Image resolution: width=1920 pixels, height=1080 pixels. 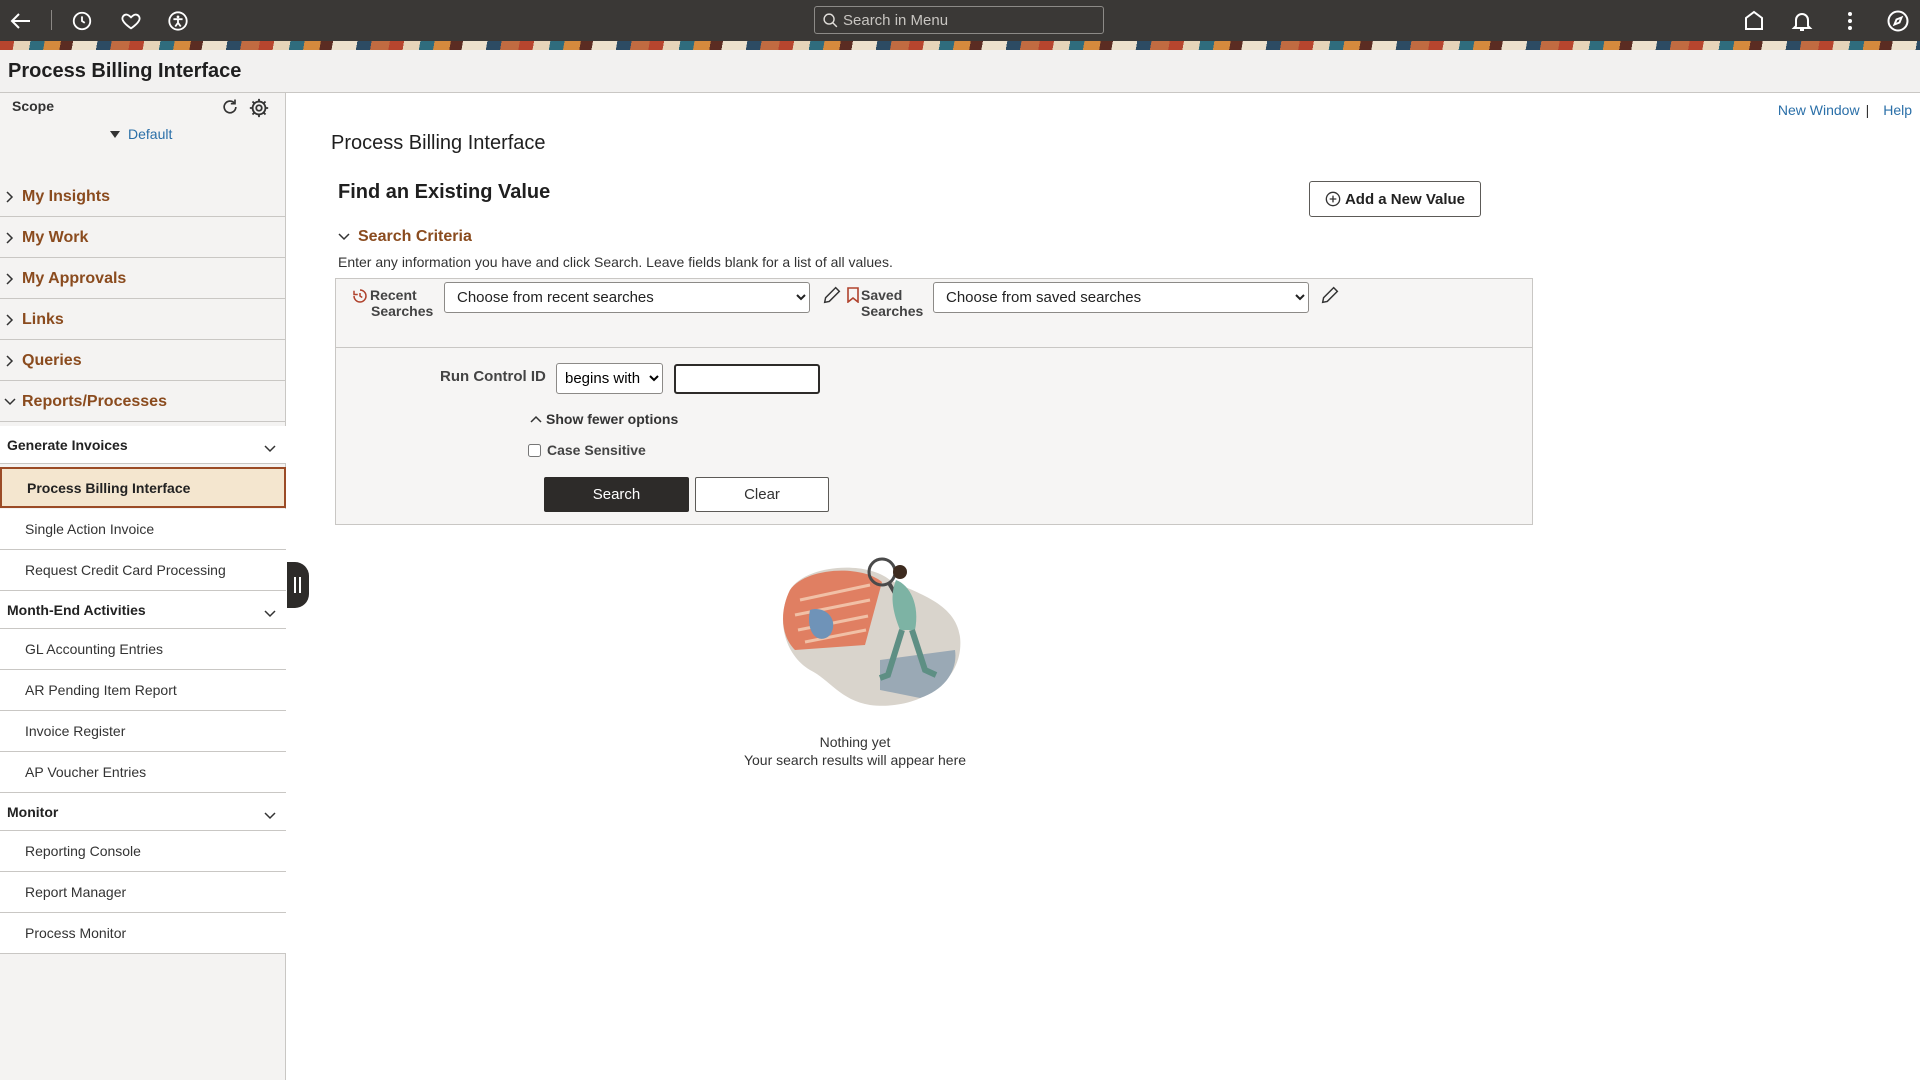 What do you see at coordinates (534, 450) in the screenshot?
I see `case-sensitive-checkbox` at bounding box center [534, 450].